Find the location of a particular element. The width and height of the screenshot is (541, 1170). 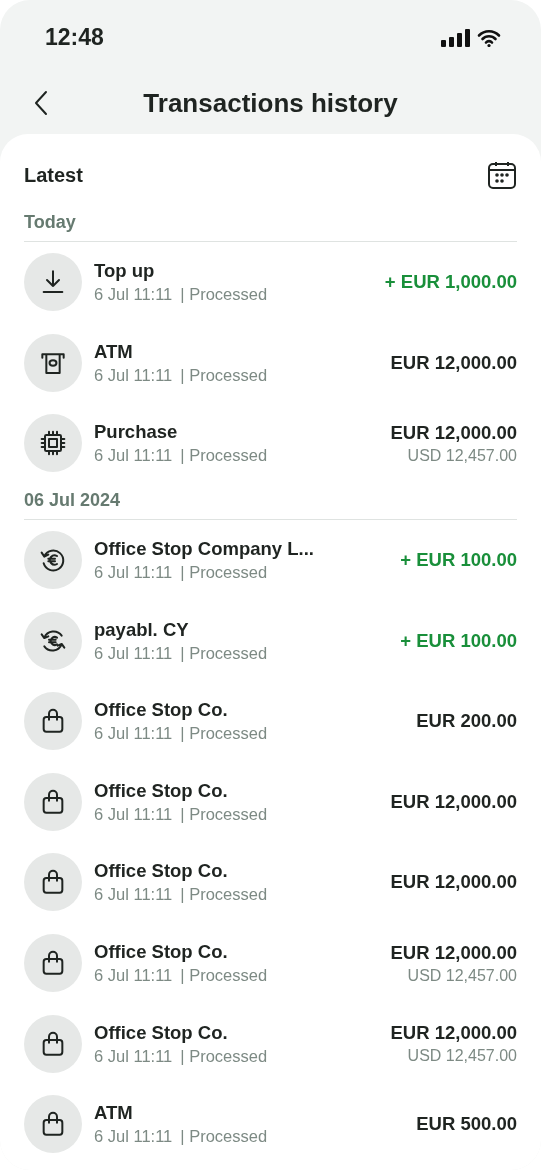

date-group-label: Today is located at coordinates (270, 224).